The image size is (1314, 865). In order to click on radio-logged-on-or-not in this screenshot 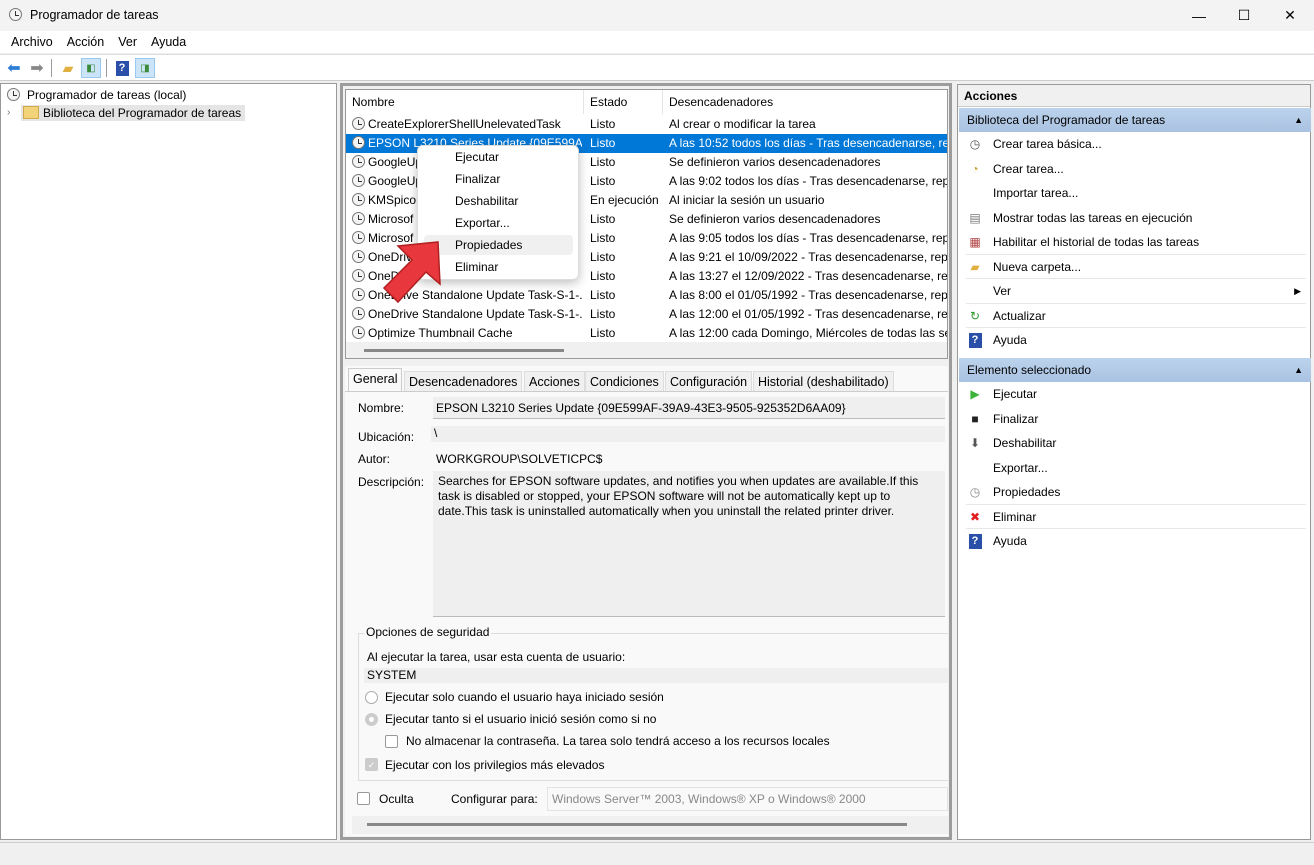, I will do `click(371, 719)`.